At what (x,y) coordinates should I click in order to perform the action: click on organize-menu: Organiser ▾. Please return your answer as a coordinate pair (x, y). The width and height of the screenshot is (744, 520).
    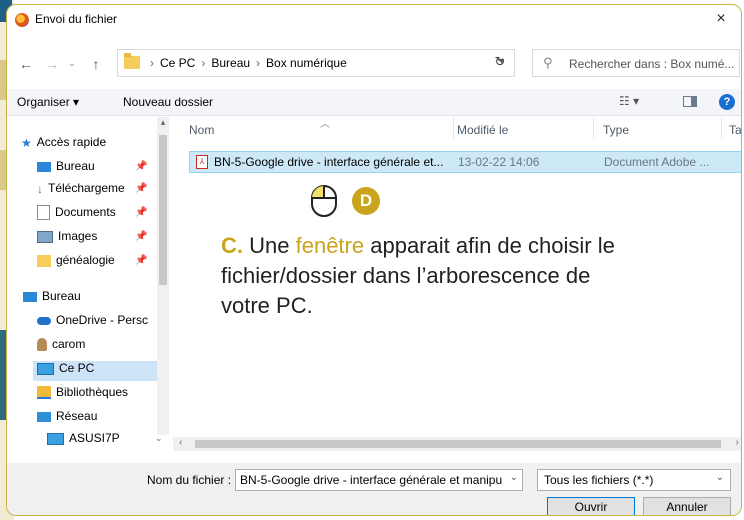
    Looking at the image, I should click on (48, 102).